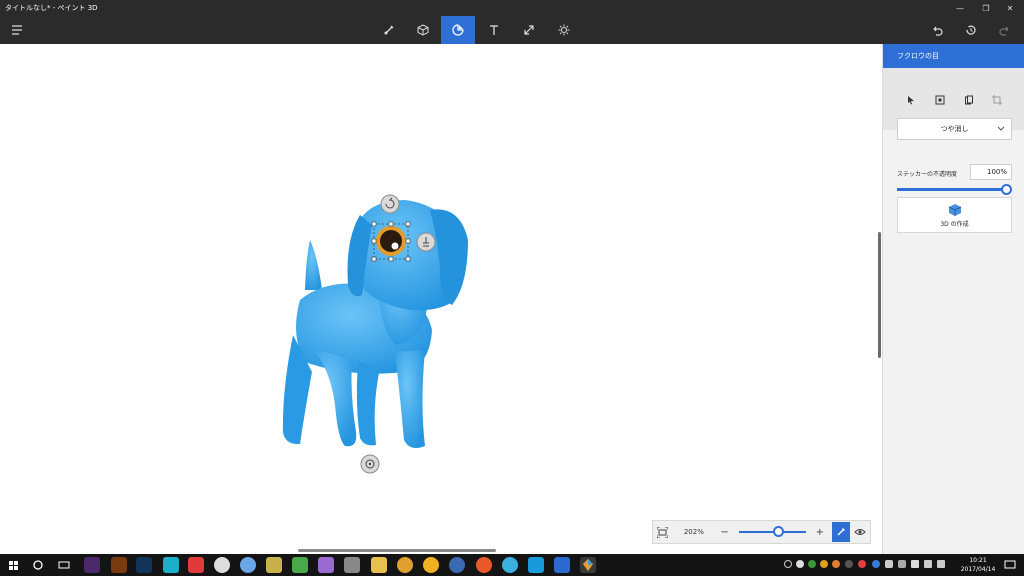 Image resolution: width=1024 pixels, height=576 pixels. I want to click on main-toolbar, so click(512, 30).